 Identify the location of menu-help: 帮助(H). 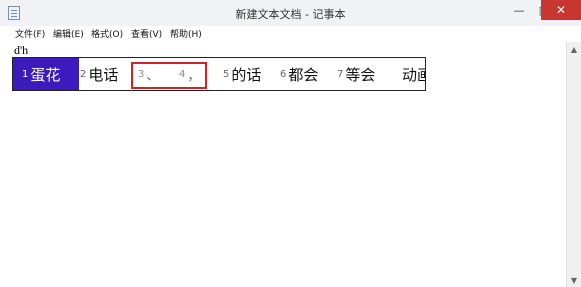
(186, 33).